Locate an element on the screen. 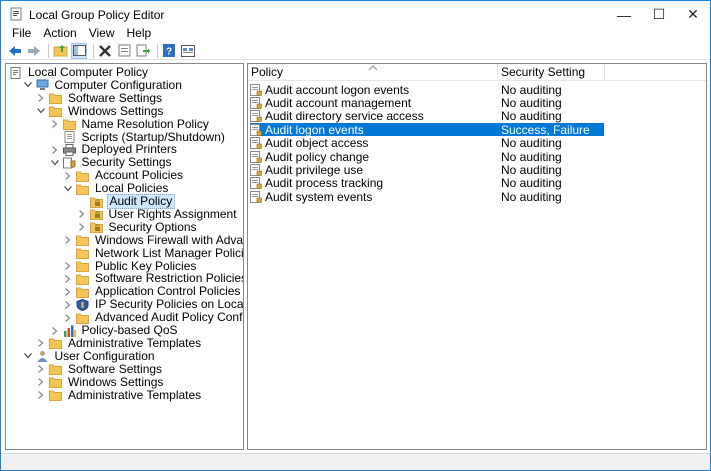 The height and width of the screenshot is (471, 711). tree-item-label: Software Settings is located at coordinates (115, 97).